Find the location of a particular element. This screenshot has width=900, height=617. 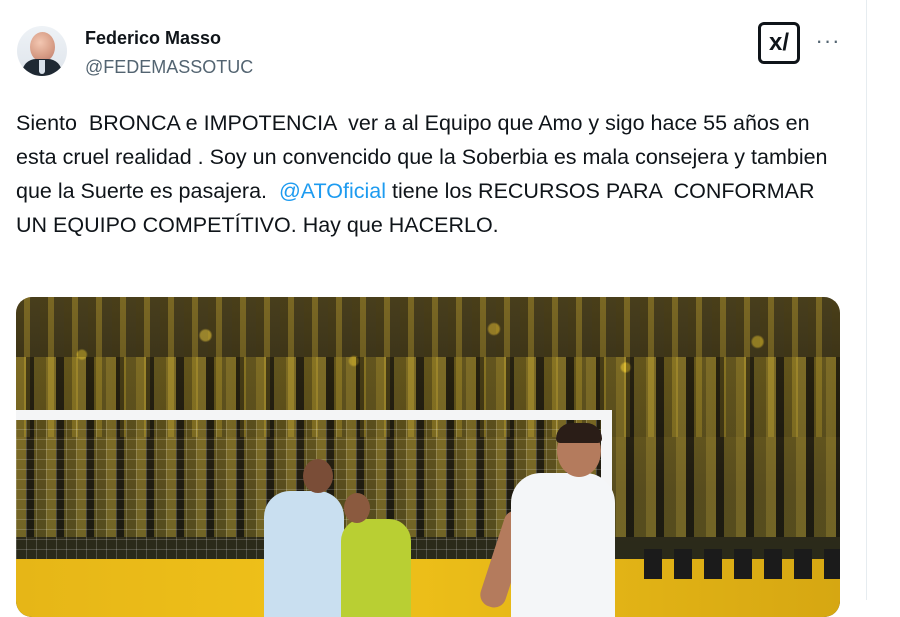

author-avatar is located at coordinates (42, 51).